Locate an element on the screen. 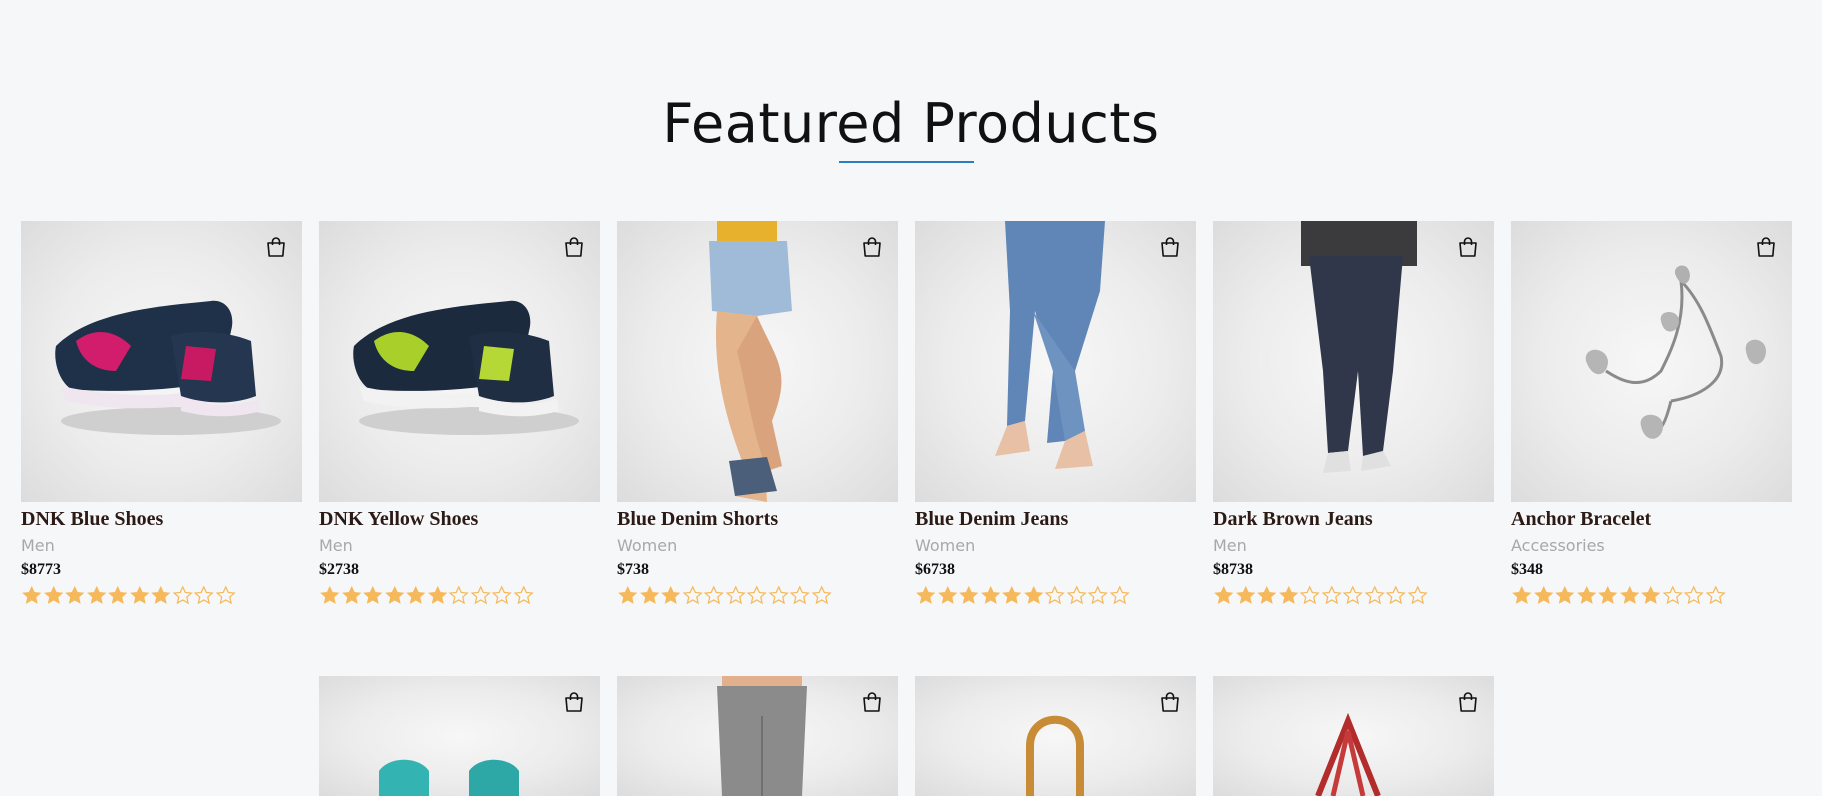 This screenshot has height=796, width=1822. product-name: DNK Blue Shoes is located at coordinates (161, 519).